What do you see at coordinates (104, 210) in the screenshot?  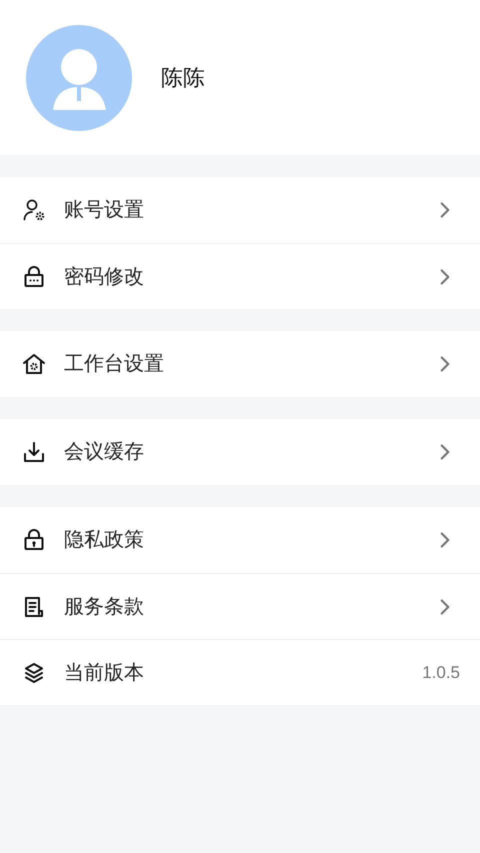 I see `row-label: 账号设置` at bounding box center [104, 210].